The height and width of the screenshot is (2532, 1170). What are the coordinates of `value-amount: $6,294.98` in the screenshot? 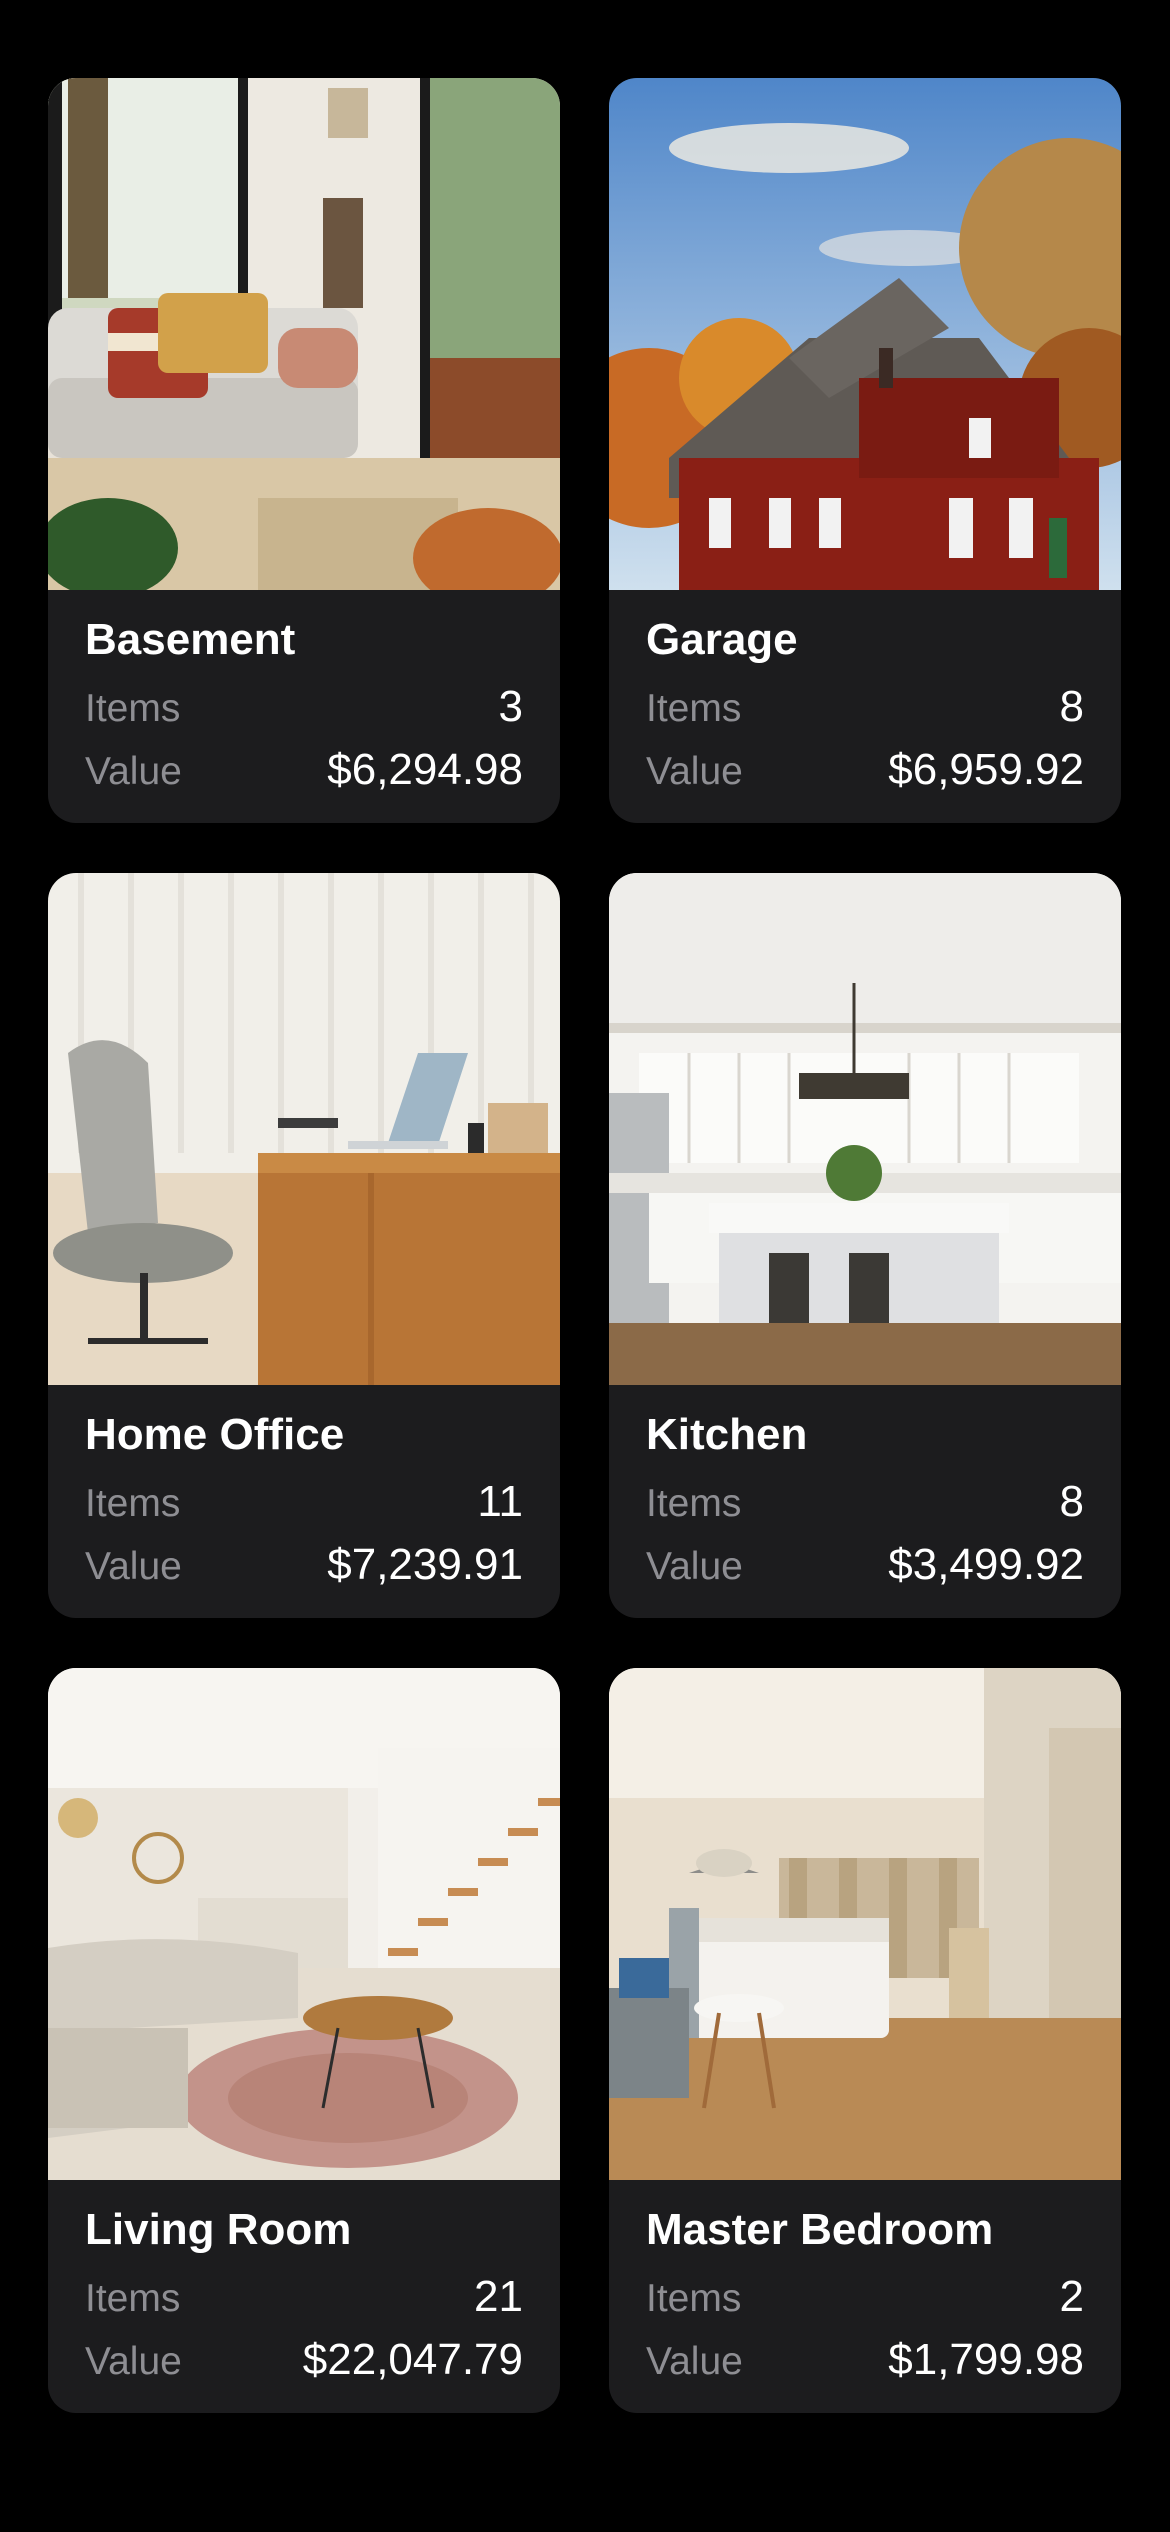 It's located at (425, 769).